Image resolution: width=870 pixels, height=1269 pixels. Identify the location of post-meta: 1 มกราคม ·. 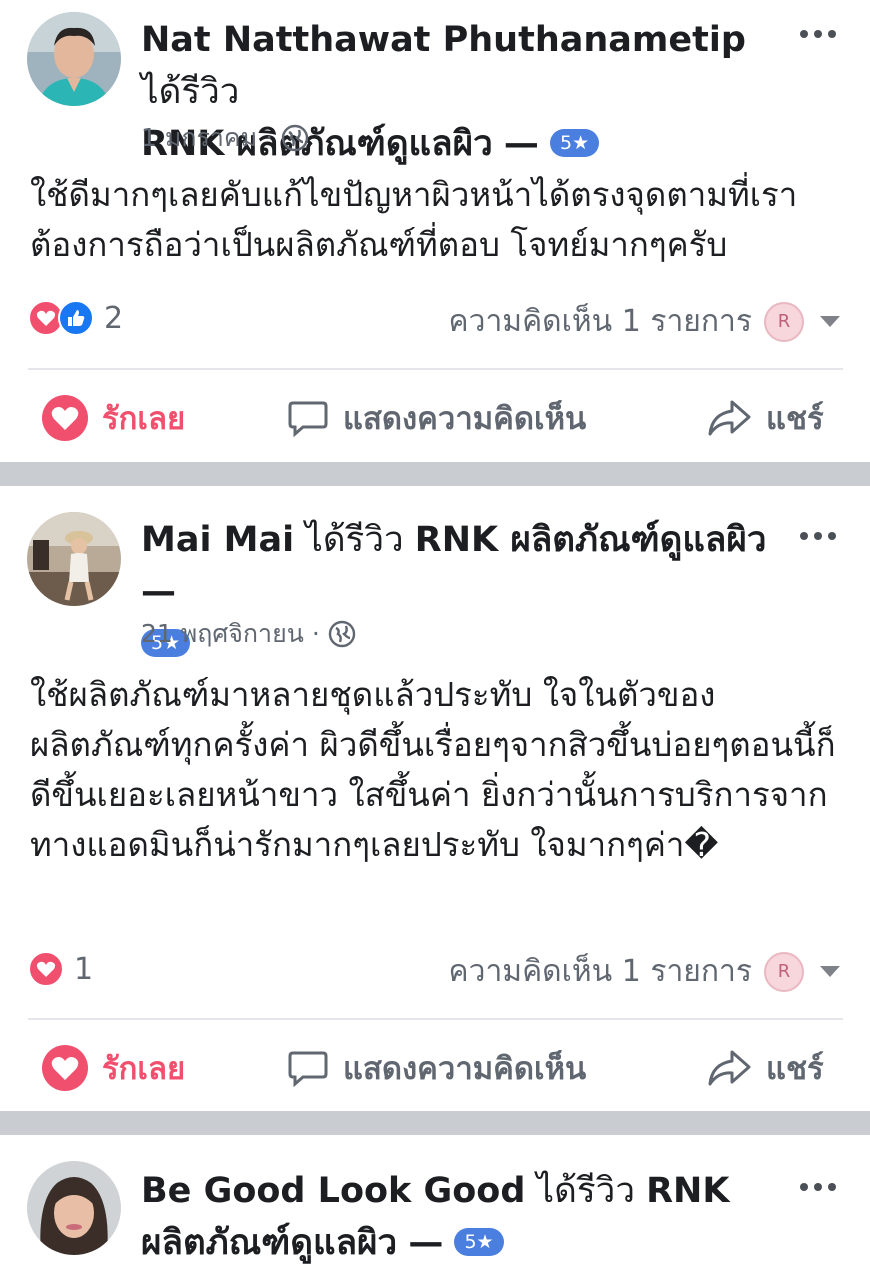
(225, 138).